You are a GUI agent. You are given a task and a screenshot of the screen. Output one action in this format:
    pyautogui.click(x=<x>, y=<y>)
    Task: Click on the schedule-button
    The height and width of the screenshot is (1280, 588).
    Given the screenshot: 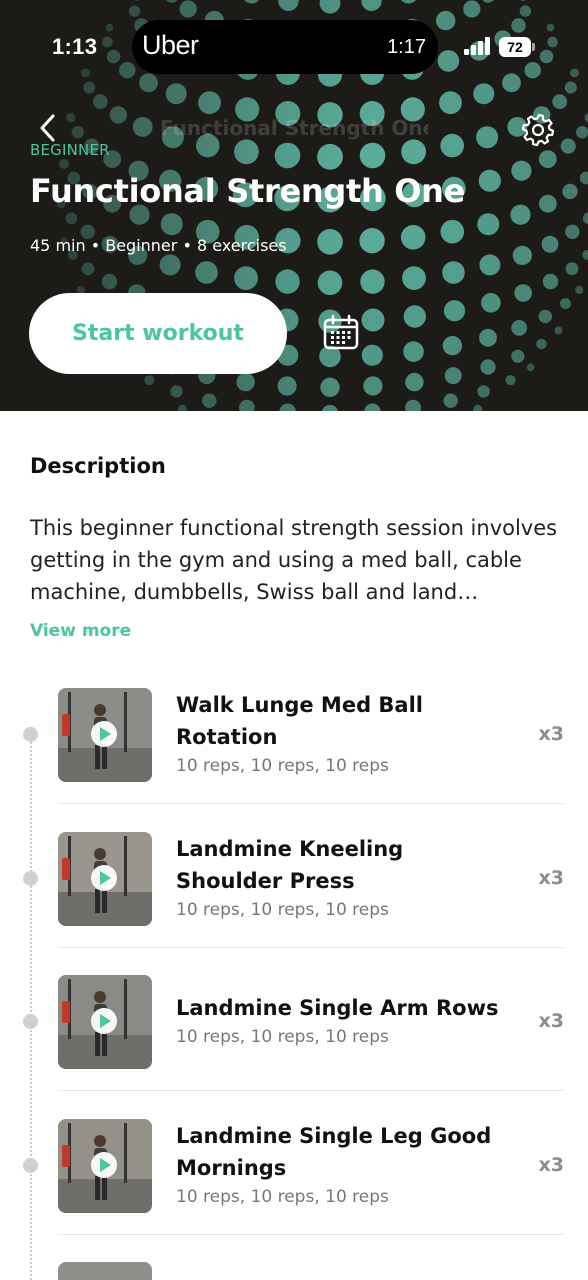 What is the action you would take?
    pyautogui.click(x=341, y=333)
    